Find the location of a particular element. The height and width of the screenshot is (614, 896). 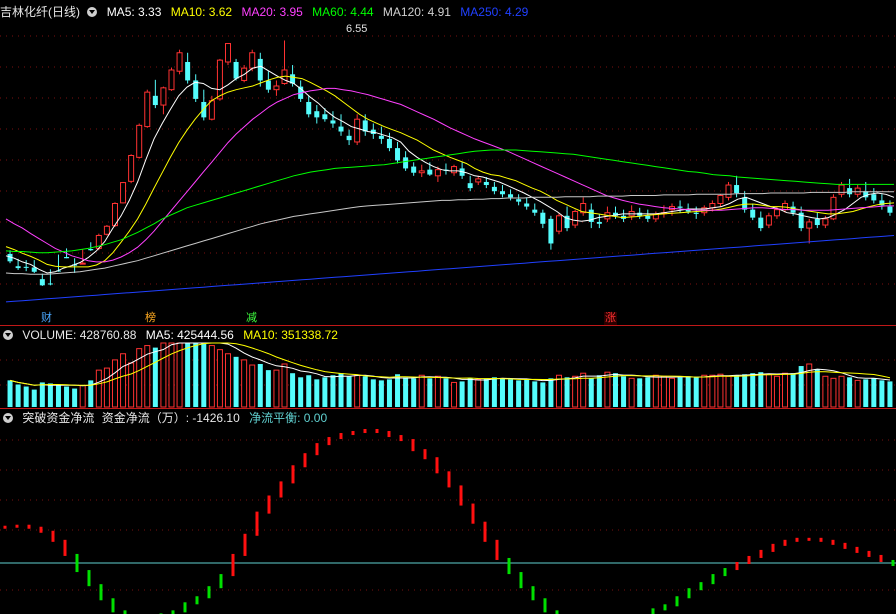

ma60-label: MA60: 4.44 is located at coordinates (343, 12).